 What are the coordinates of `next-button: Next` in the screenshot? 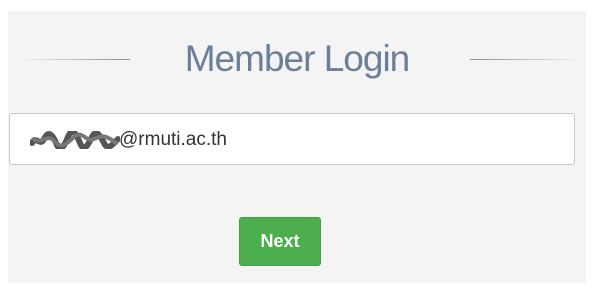 It's located at (280, 241).